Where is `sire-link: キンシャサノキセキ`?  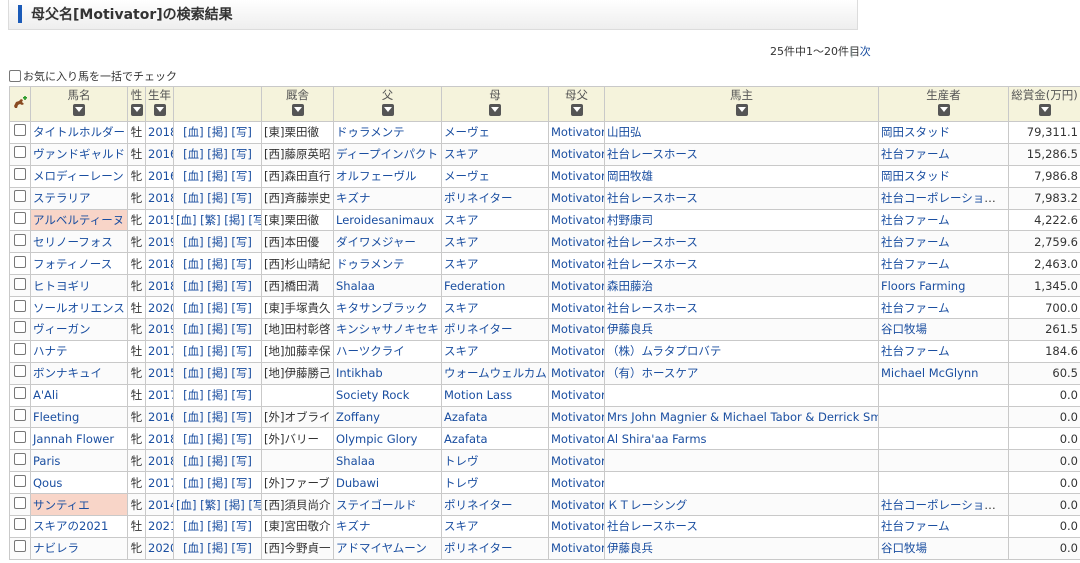
sire-link: キンシャサノキセキ is located at coordinates (387, 329).